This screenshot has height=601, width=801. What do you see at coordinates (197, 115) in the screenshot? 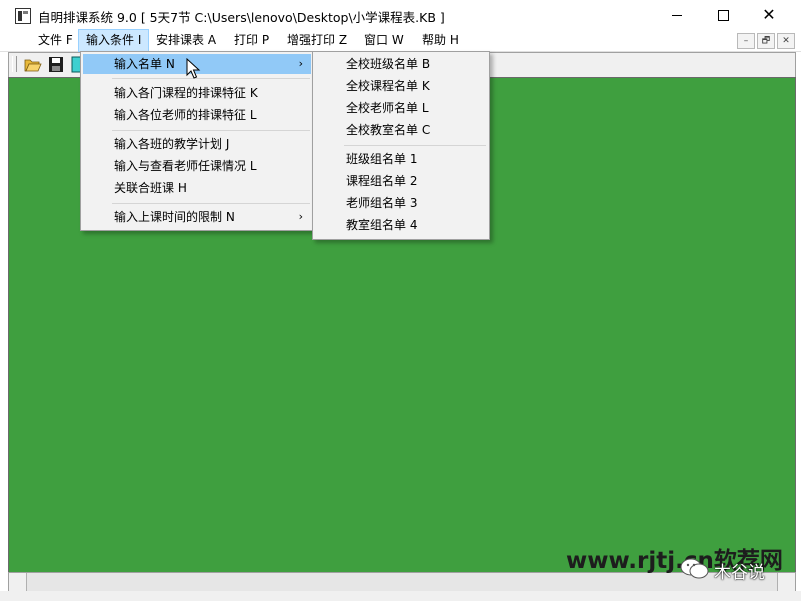
I see `menu-item-teacher-features: 输入各位老师的排课特征 L` at bounding box center [197, 115].